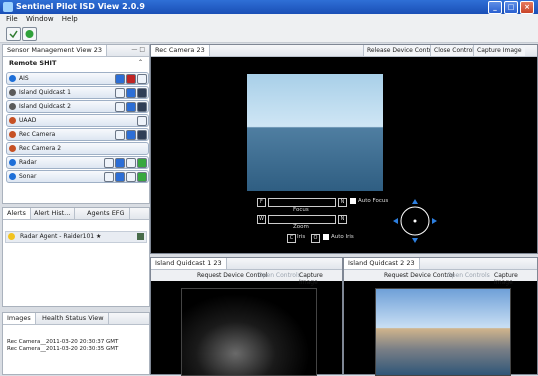 This screenshot has width=538, height=376. What do you see at coordinates (19, 318) in the screenshot?
I see `tab-images: Images` at bounding box center [19, 318].